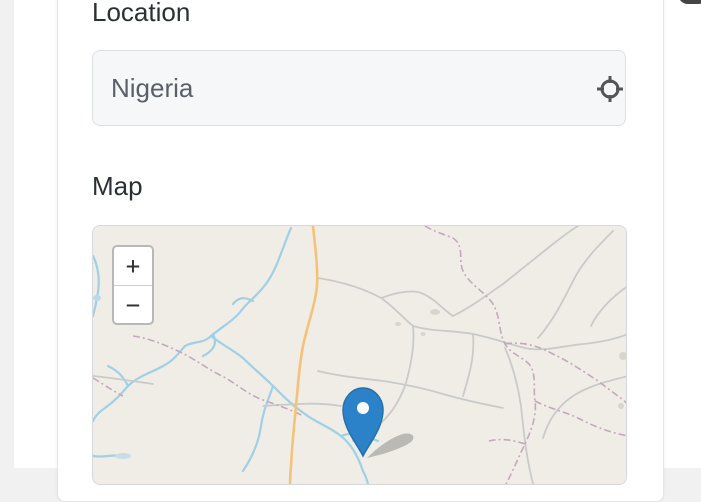 The width and height of the screenshot is (701, 502). What do you see at coordinates (333, 88) in the screenshot?
I see `location-input` at bounding box center [333, 88].